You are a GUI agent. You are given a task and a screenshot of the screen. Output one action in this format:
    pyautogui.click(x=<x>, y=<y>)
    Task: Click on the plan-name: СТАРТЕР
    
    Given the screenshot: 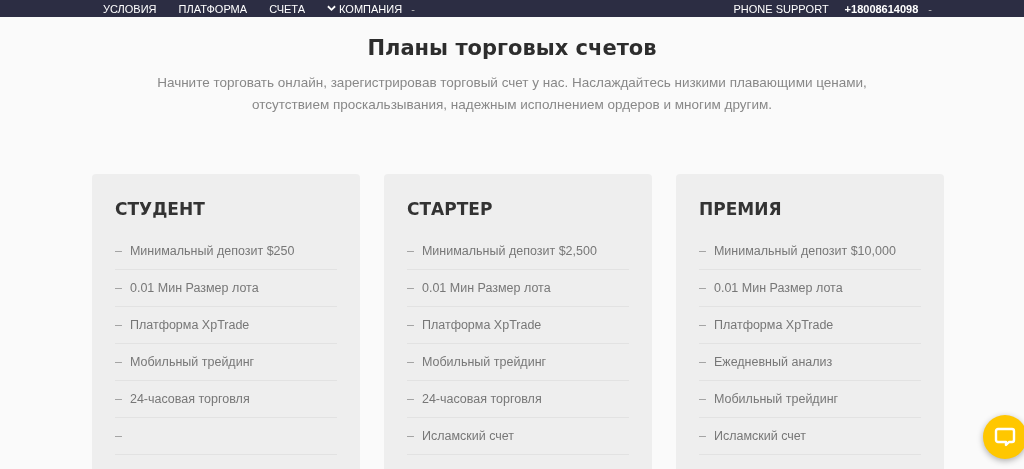 What is the action you would take?
    pyautogui.click(x=450, y=209)
    